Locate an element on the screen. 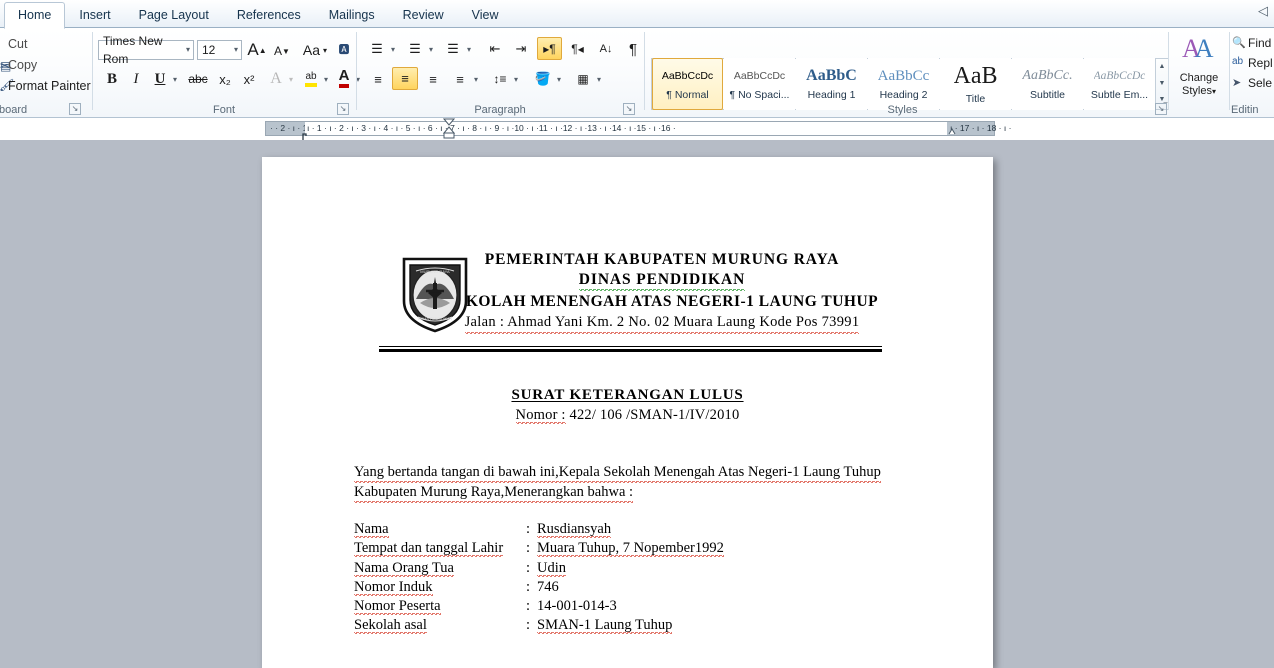 The width and height of the screenshot is (1274, 668). borders-button: ▦ is located at coordinates (583, 79).